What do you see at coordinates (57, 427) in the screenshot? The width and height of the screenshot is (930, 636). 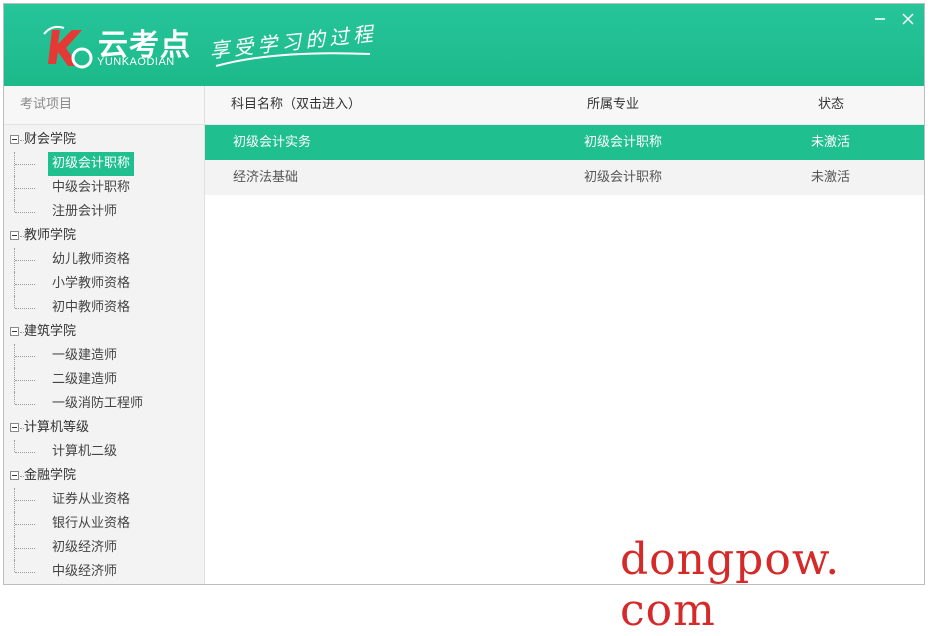 I see `tree-group-label: 计算机等级` at bounding box center [57, 427].